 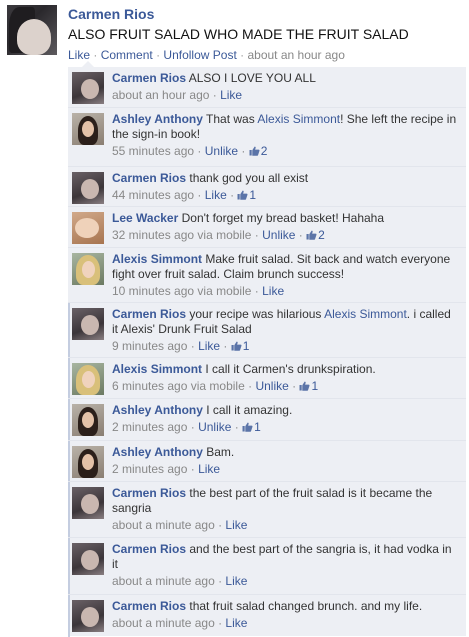 I want to click on comment-timestamp: 55 minutes ago, so click(x=153, y=151).